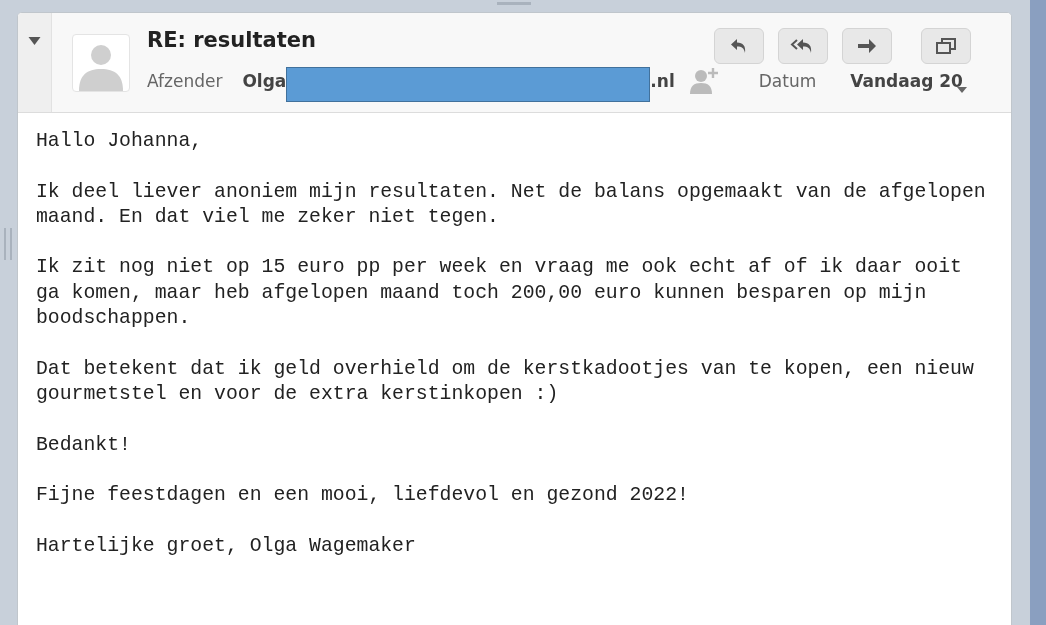 Image resolution: width=1046 pixels, height=625 pixels. I want to click on body-paragraph: Fijne feestdagen en een mooi, liefdevol en gezond 2022!, so click(363, 496).